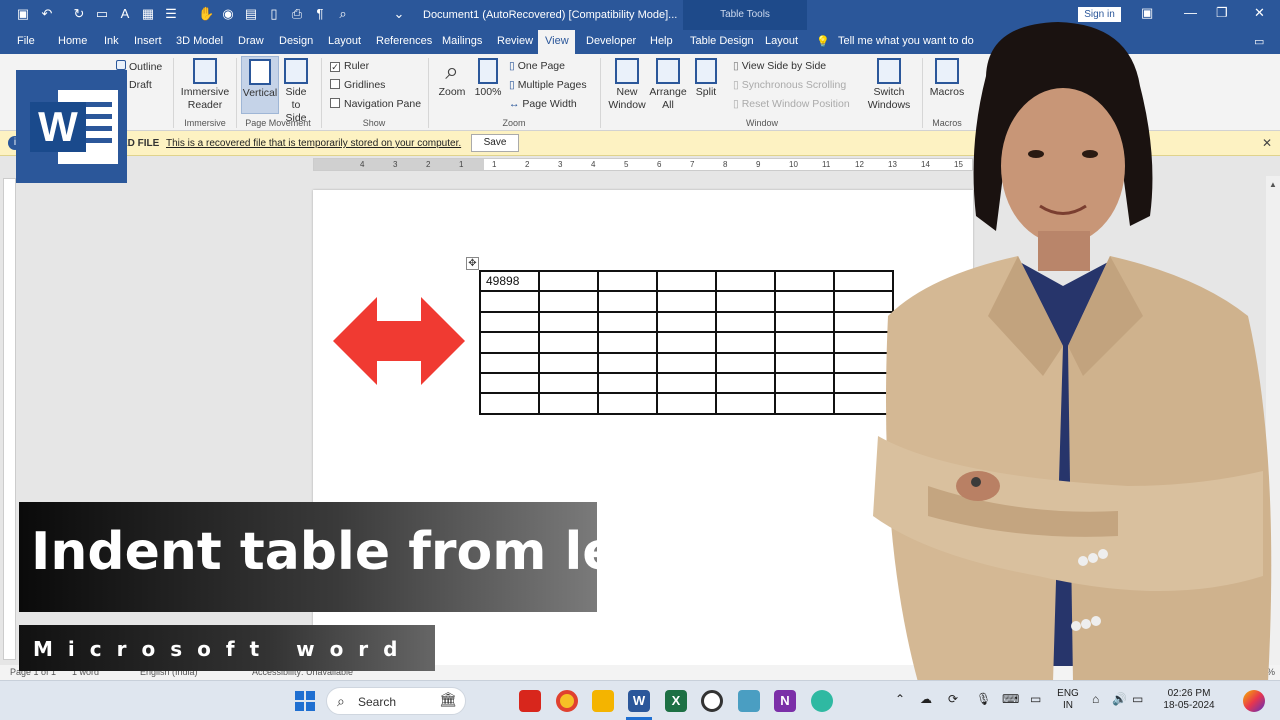 The width and height of the screenshot is (1280, 720). Describe the element at coordinates (472, 263) in the screenshot. I see `table-move-handle: ✥` at that location.